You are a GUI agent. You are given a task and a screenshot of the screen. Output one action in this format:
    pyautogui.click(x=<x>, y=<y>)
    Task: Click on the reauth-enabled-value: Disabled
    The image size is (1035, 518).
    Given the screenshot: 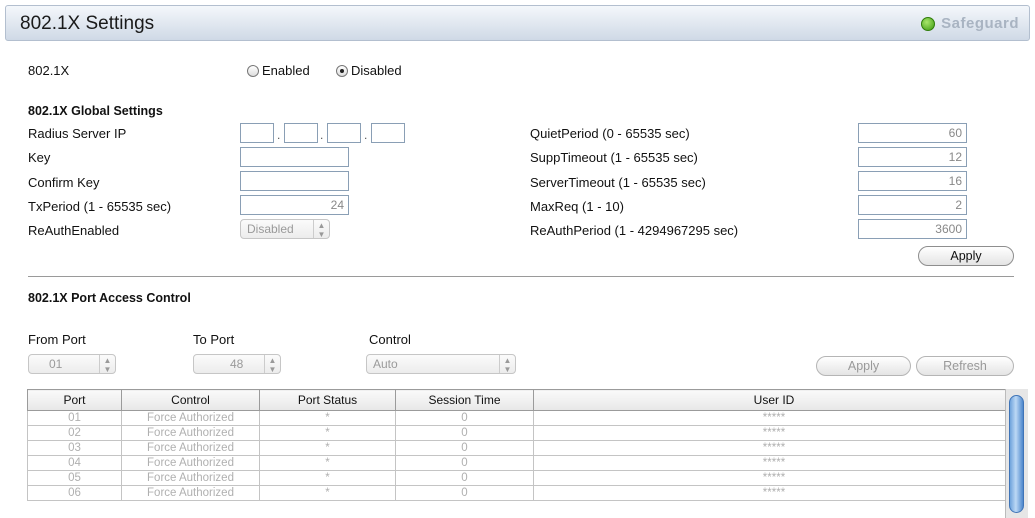 What is the action you would take?
    pyautogui.click(x=270, y=229)
    